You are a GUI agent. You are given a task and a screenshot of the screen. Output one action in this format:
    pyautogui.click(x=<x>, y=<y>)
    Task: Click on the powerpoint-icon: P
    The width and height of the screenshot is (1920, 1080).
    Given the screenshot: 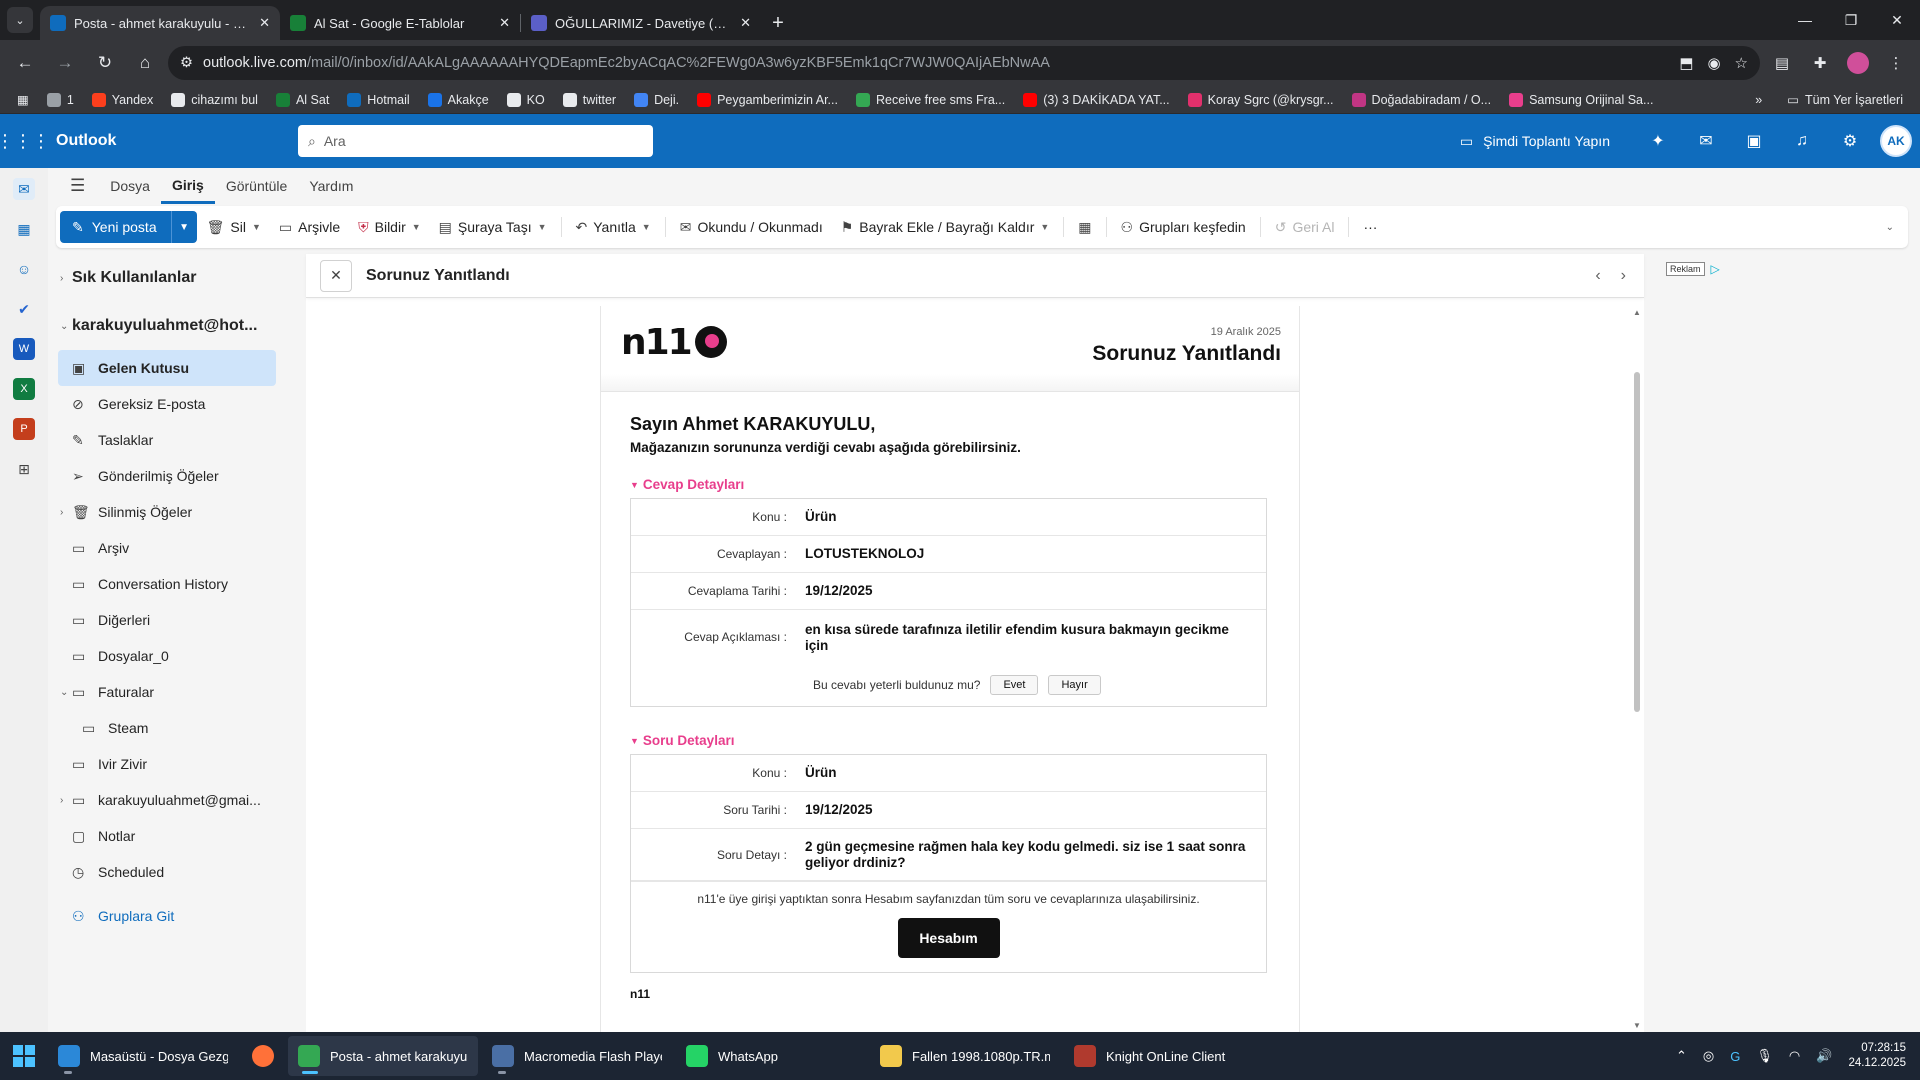 What is the action you would take?
    pyautogui.click(x=24, y=429)
    